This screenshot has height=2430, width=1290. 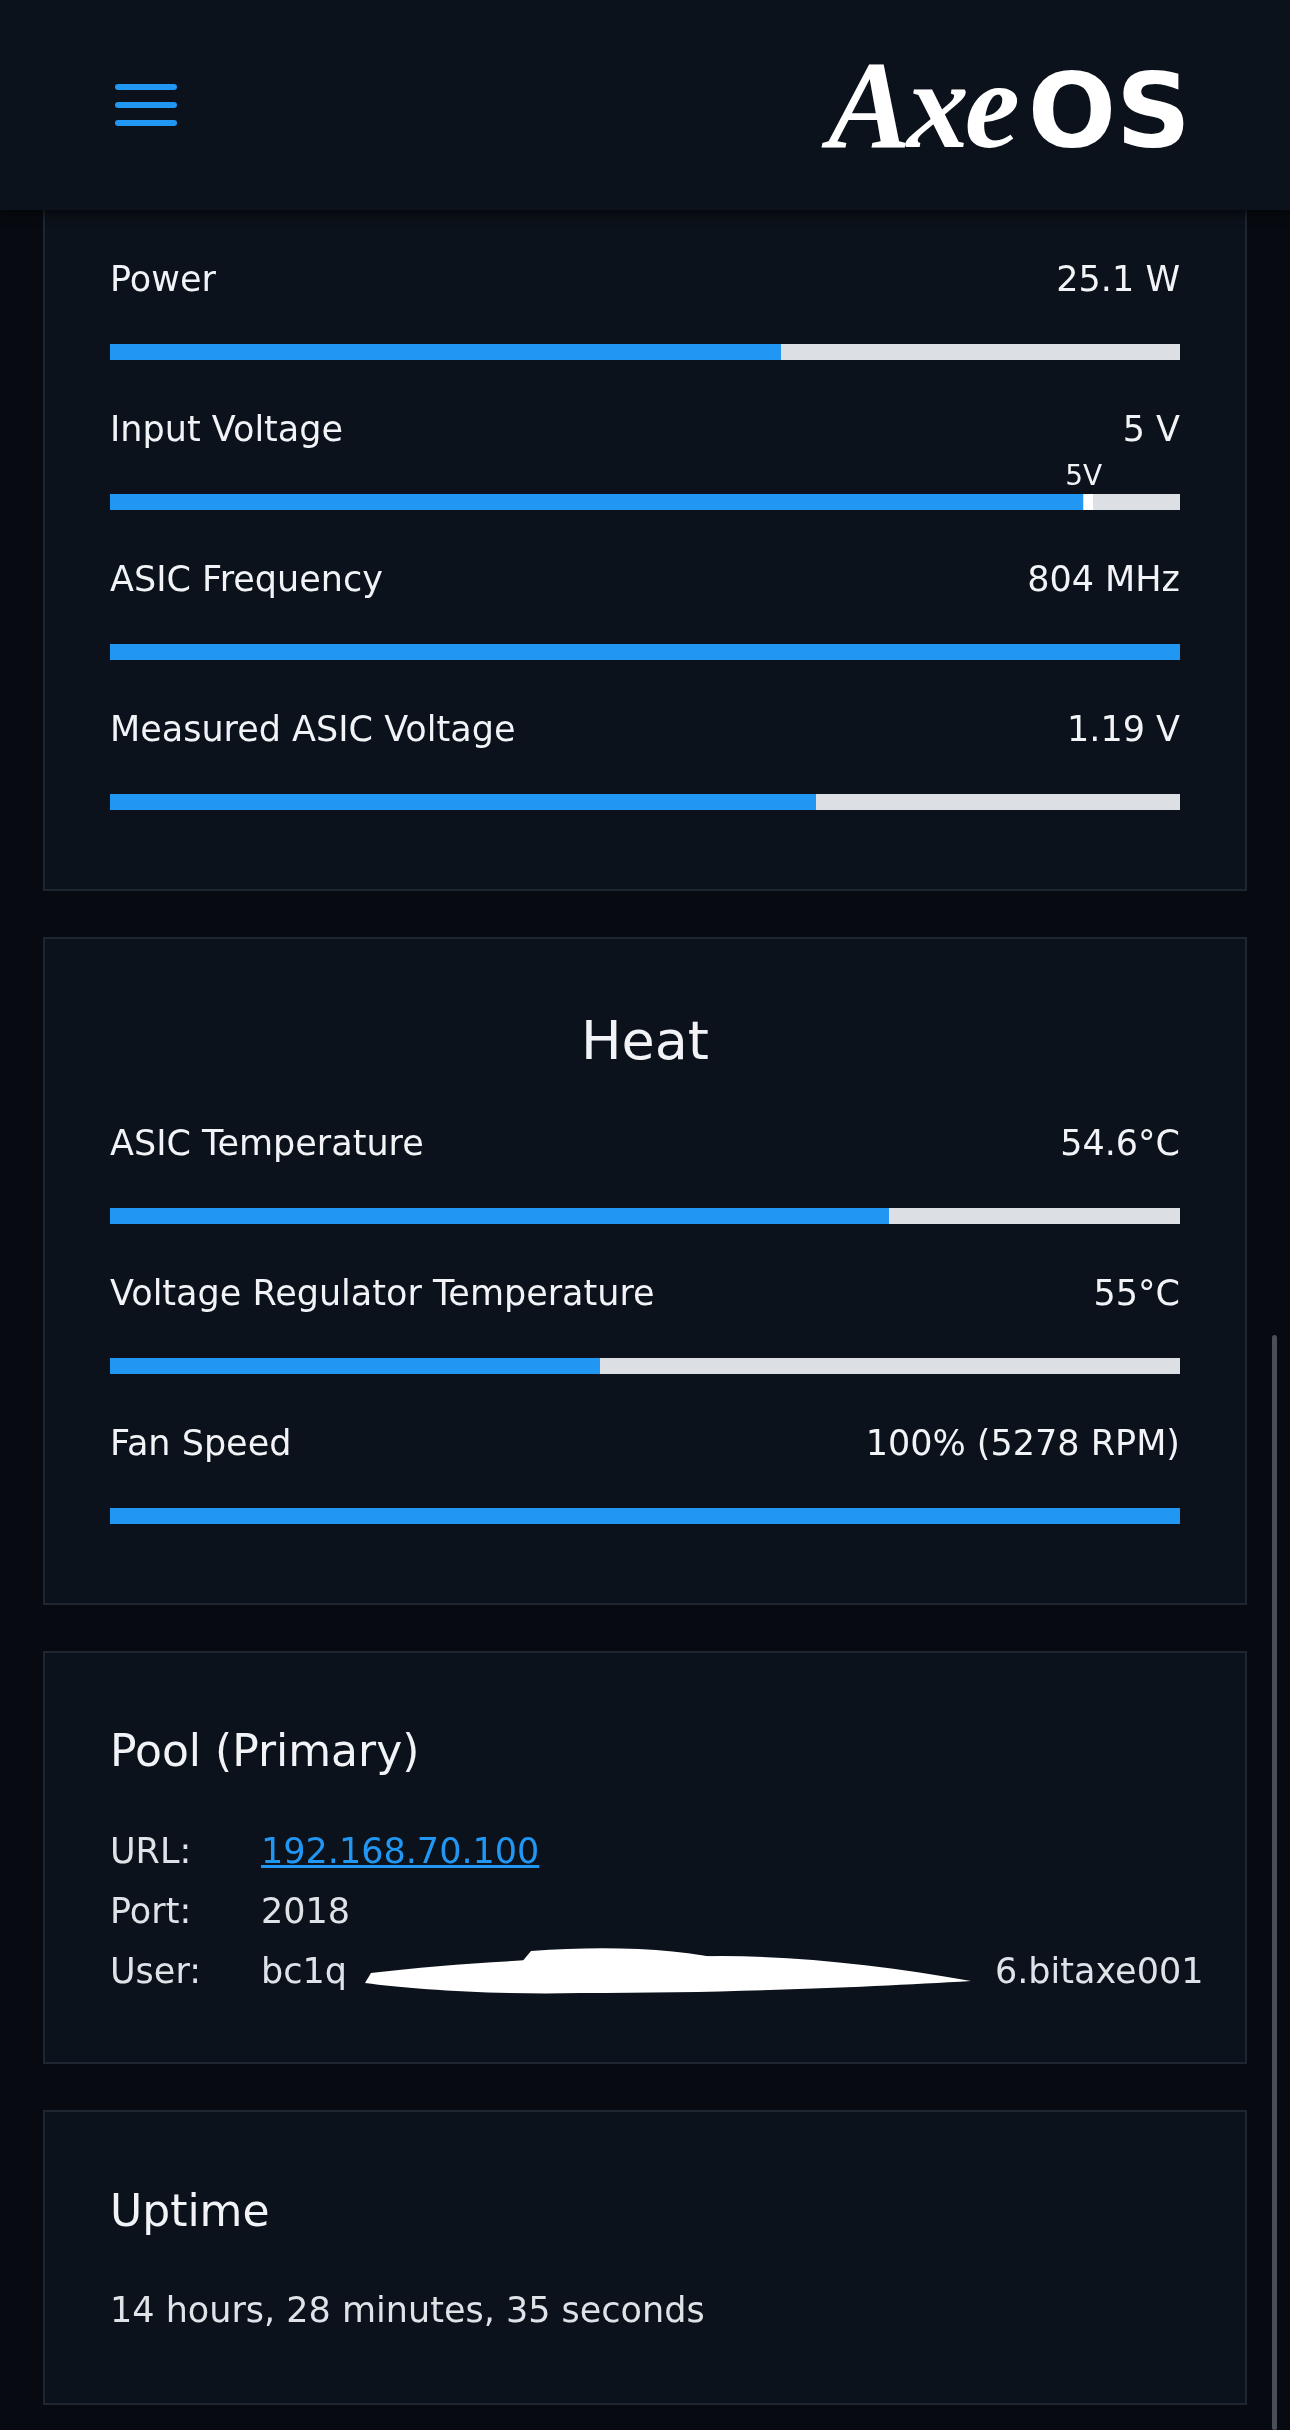 What do you see at coordinates (156, 1971) in the screenshot?
I see `field-label: User:` at bounding box center [156, 1971].